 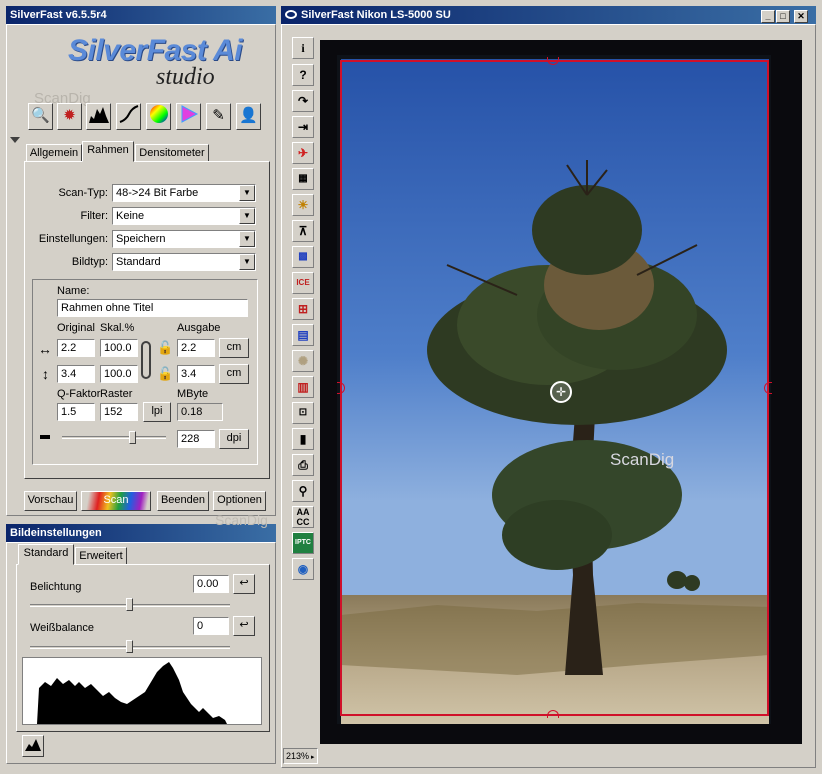 I want to click on resolution-unit-button: dpi, so click(x=234, y=439).